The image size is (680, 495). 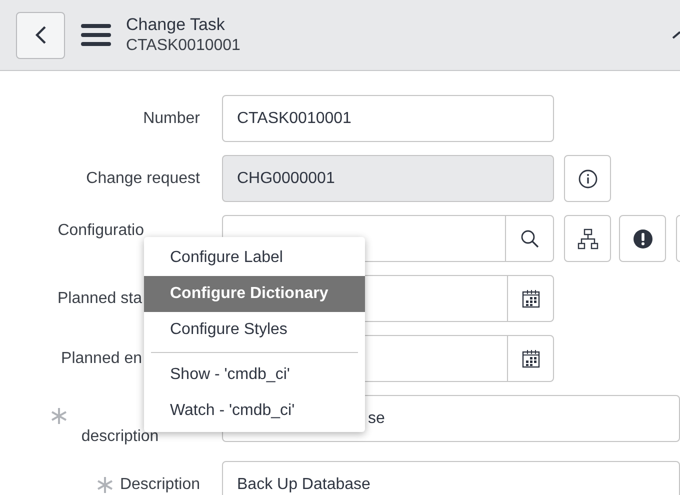 I want to click on info-icon, so click(x=588, y=178).